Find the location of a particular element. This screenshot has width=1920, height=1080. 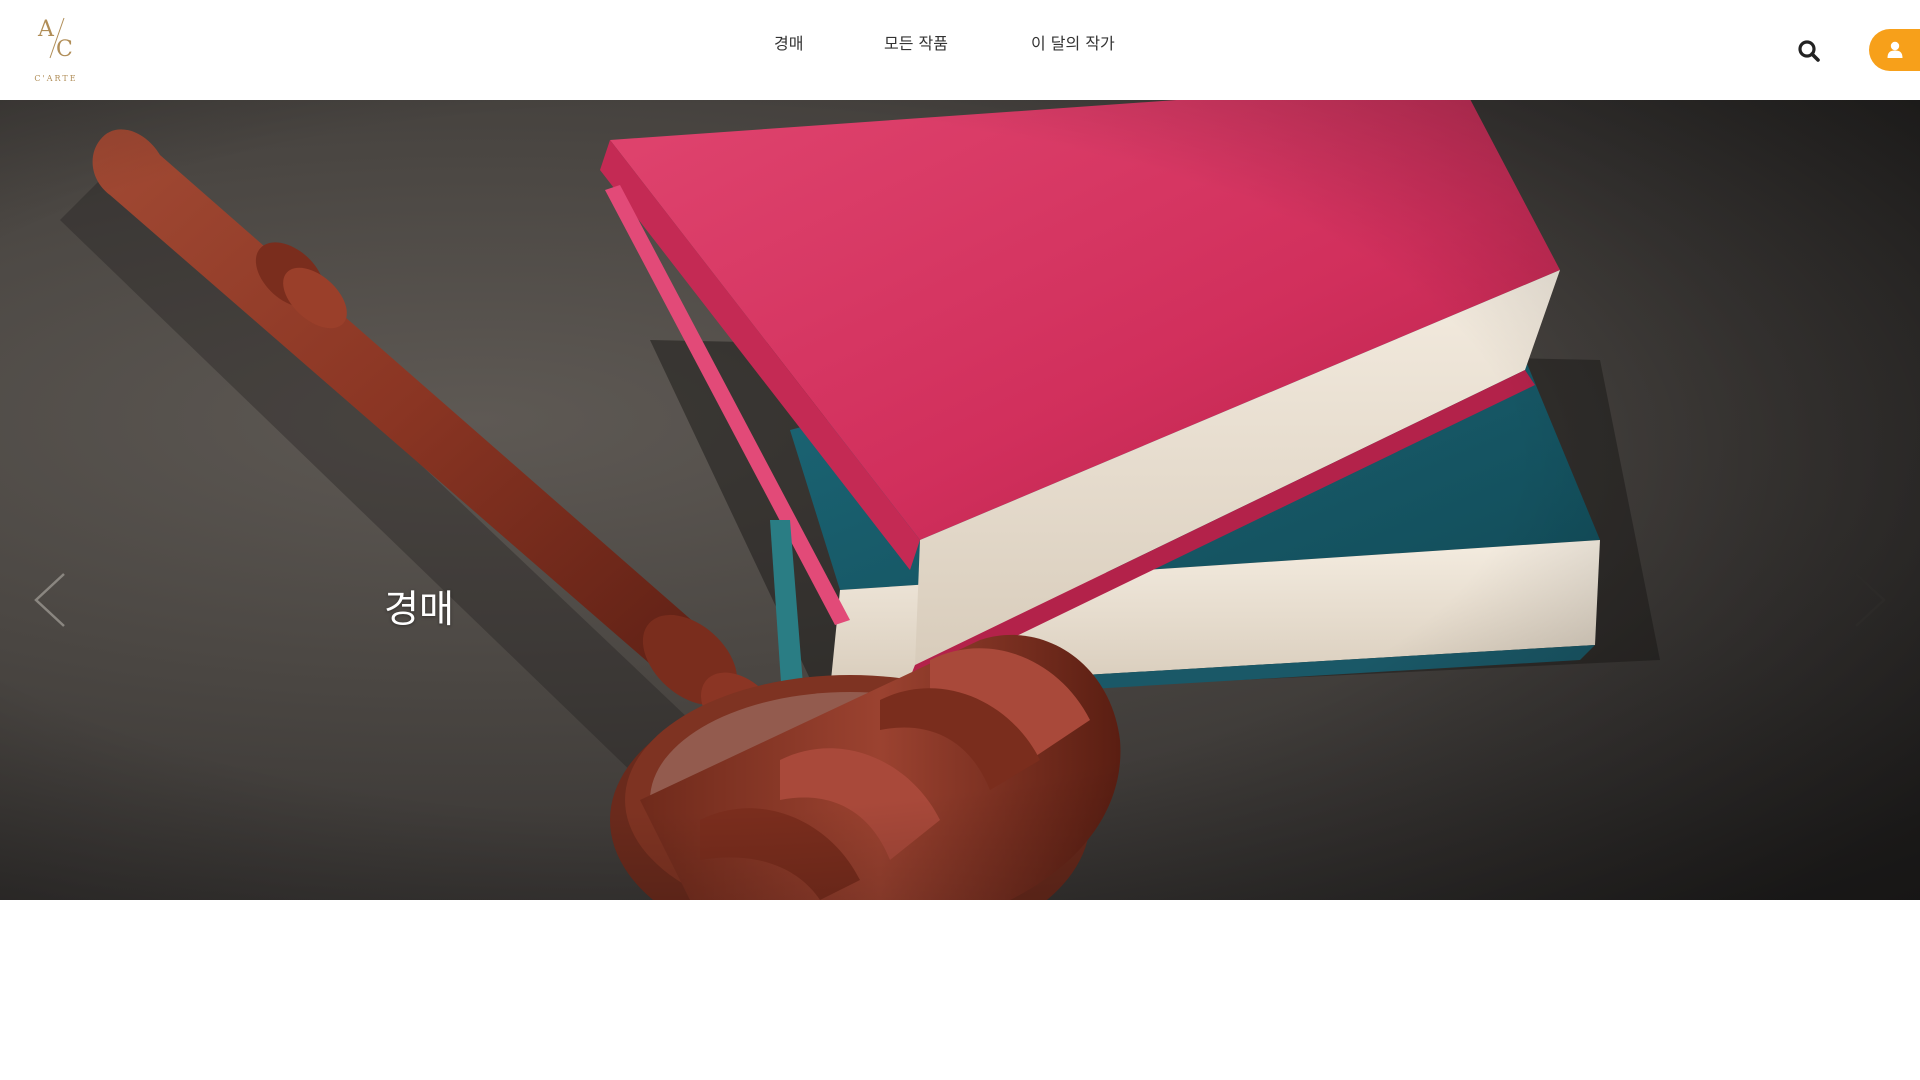

site-header: A C C'ARTE 경매 모든 작품 이 달의 작가 is located at coordinates (960, 50).